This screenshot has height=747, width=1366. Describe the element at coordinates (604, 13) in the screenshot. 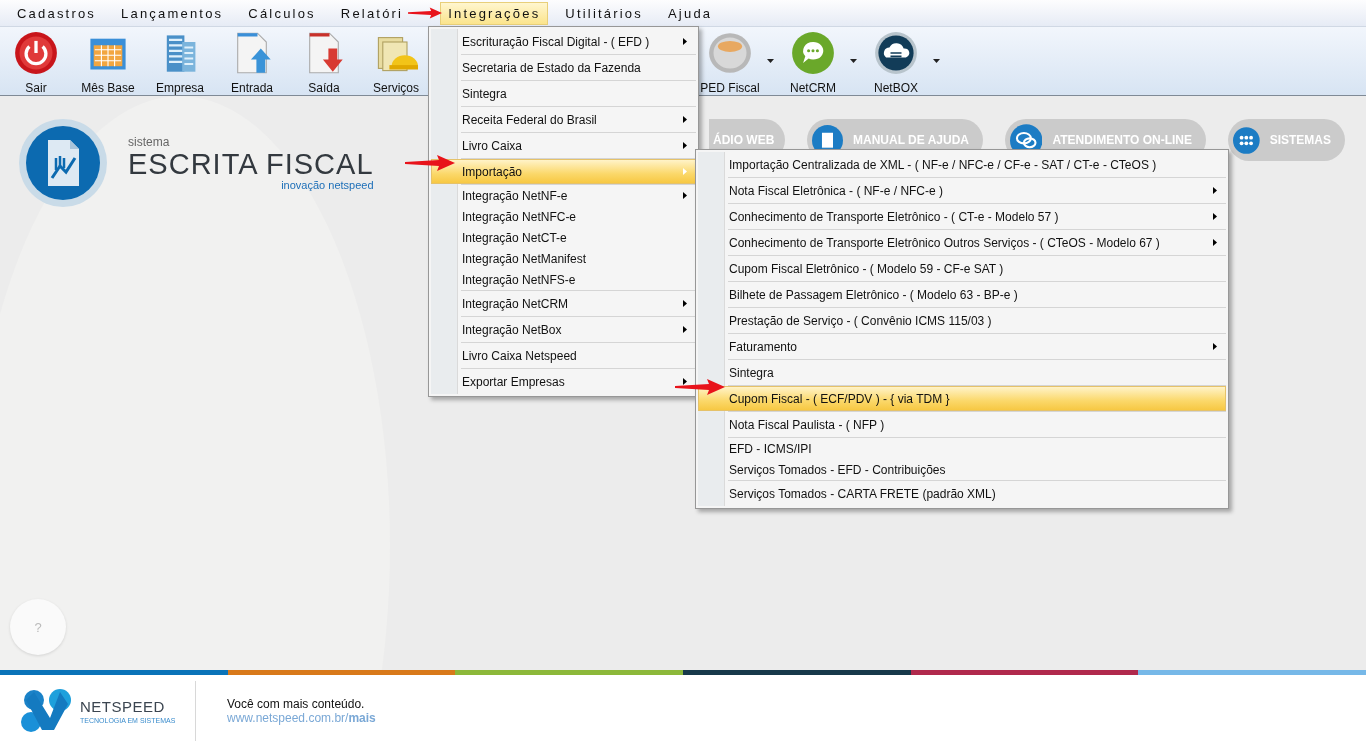

I see `menu-item: Utilitários` at that location.